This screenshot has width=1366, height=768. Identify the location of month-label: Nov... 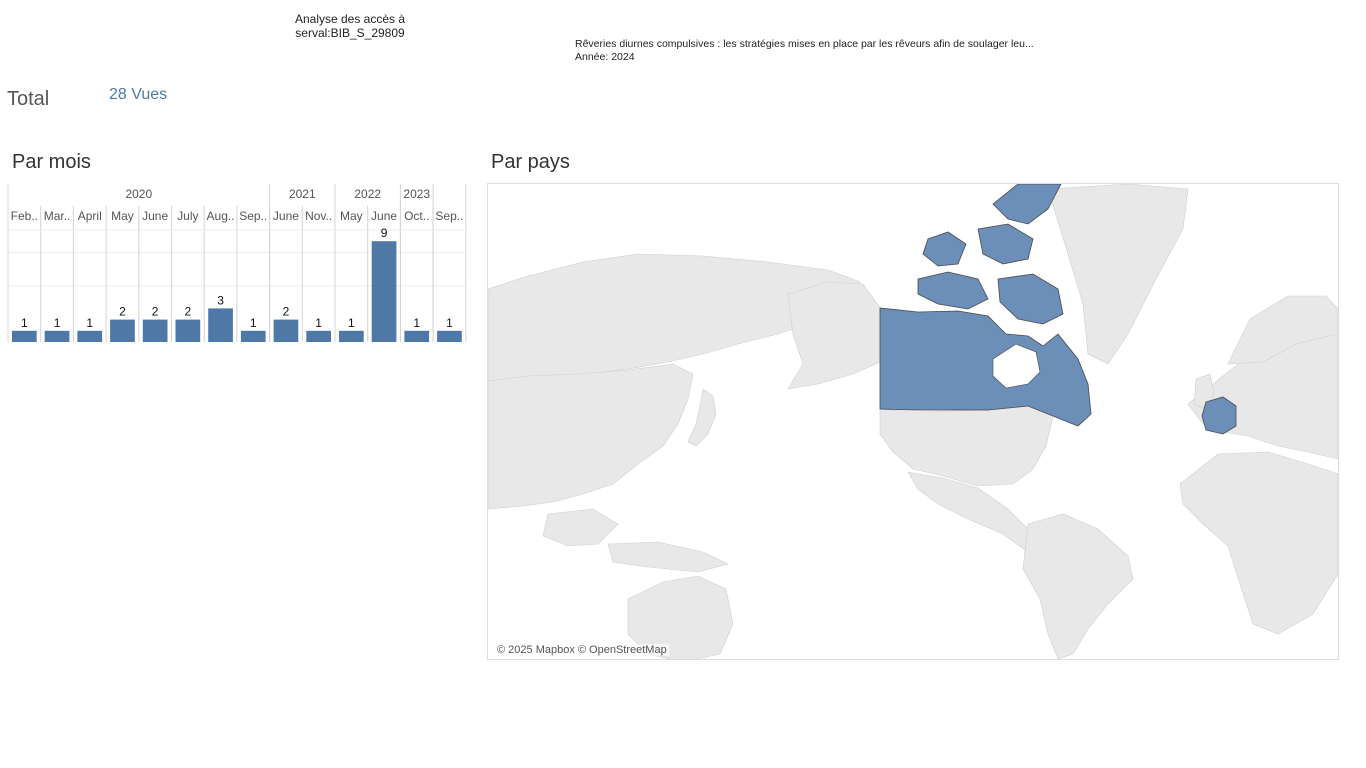
(318, 216).